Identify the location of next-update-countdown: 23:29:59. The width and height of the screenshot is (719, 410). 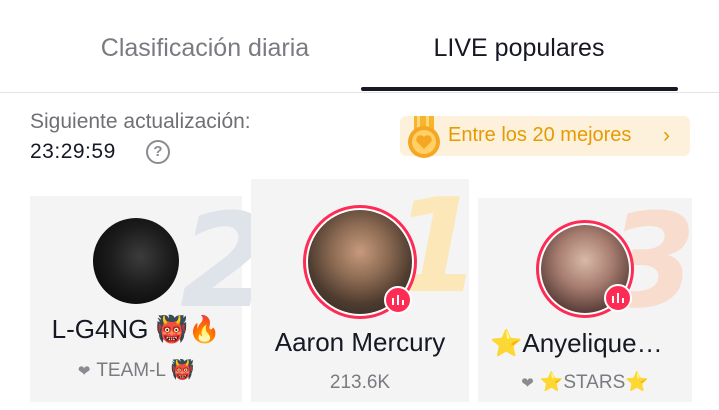
(73, 151).